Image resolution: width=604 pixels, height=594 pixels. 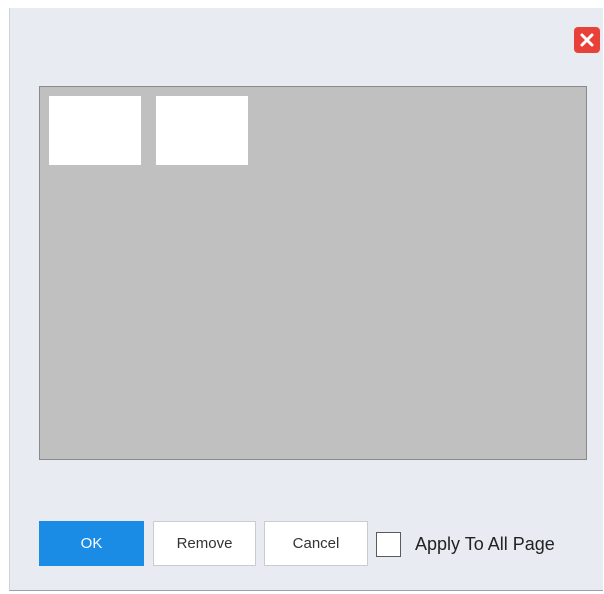 I want to click on close-button, so click(x=587, y=40).